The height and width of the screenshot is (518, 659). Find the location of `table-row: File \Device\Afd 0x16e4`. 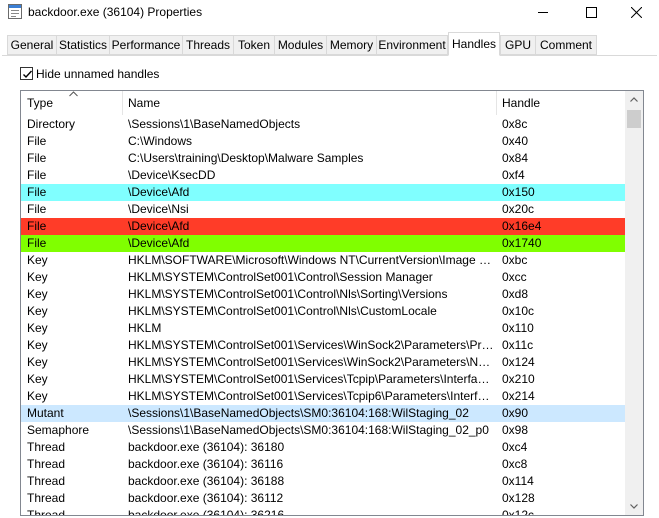

table-row: File \Device\Afd 0x16e4 is located at coordinates (323, 226).